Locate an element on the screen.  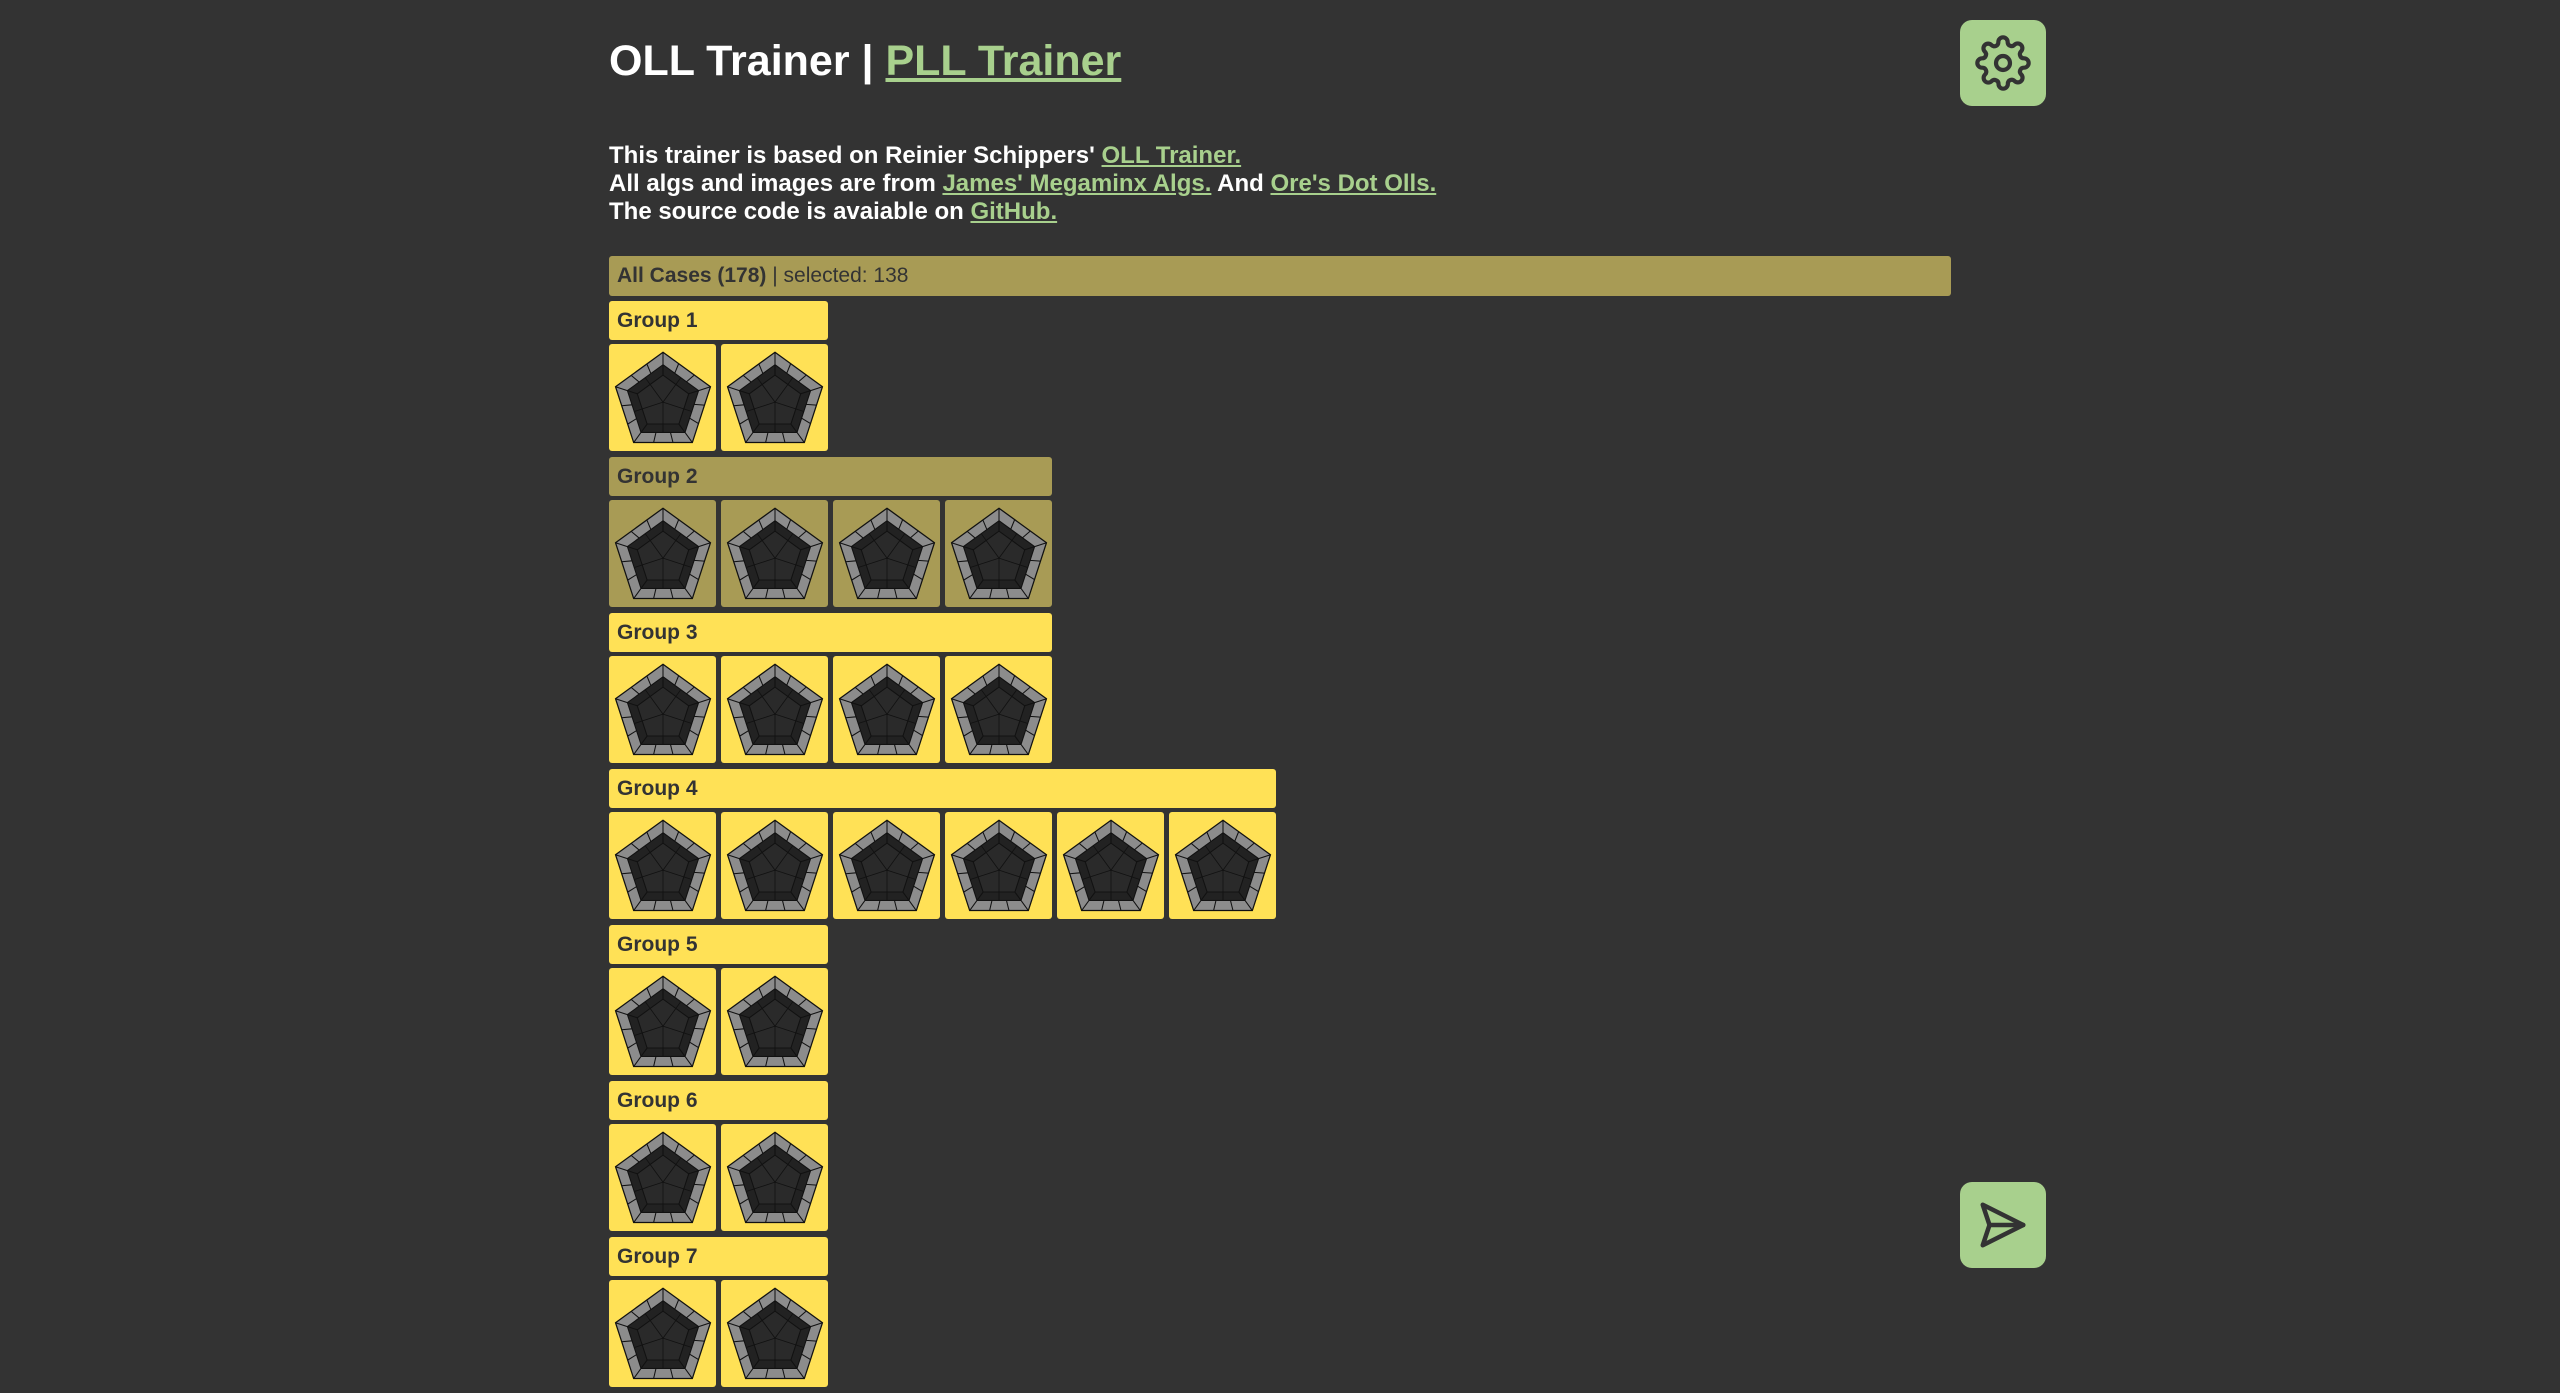
megaminx-algs-link: James' Megaminx Algs. is located at coordinates (1076, 183).